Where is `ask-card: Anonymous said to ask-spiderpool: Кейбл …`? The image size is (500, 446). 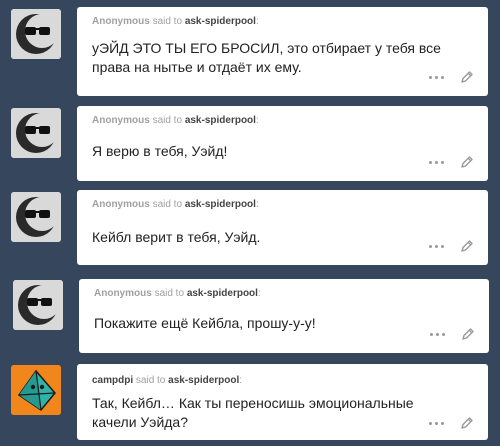 ask-card: Anonymous said to ask-spiderpool: Кейбл … is located at coordinates (282, 227).